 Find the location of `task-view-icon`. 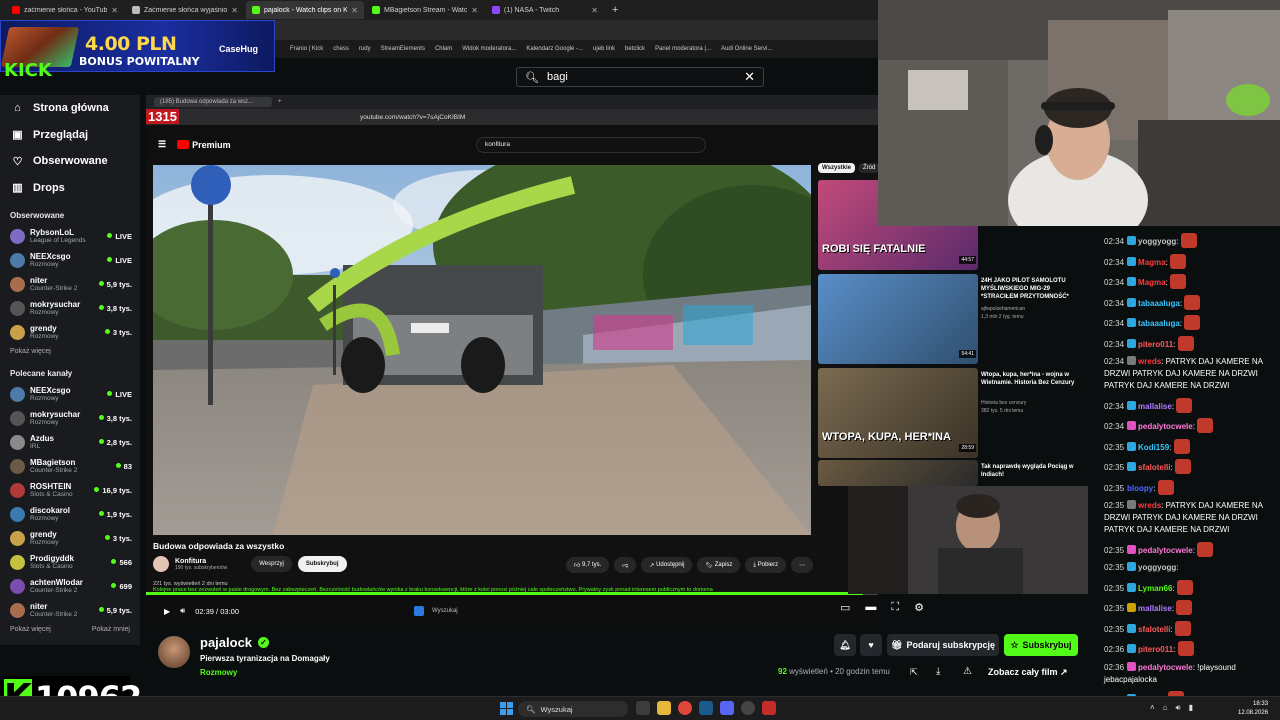

task-view-icon is located at coordinates (643, 708).